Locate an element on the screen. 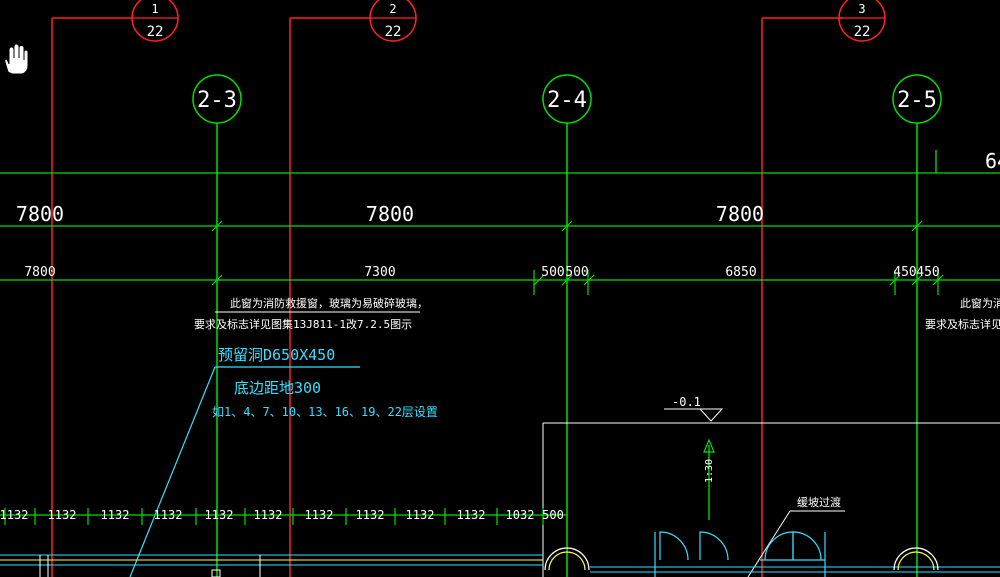 The height and width of the screenshot is (577, 1000). axis-bubble-3-22: 3 22 is located at coordinates (862, 21).